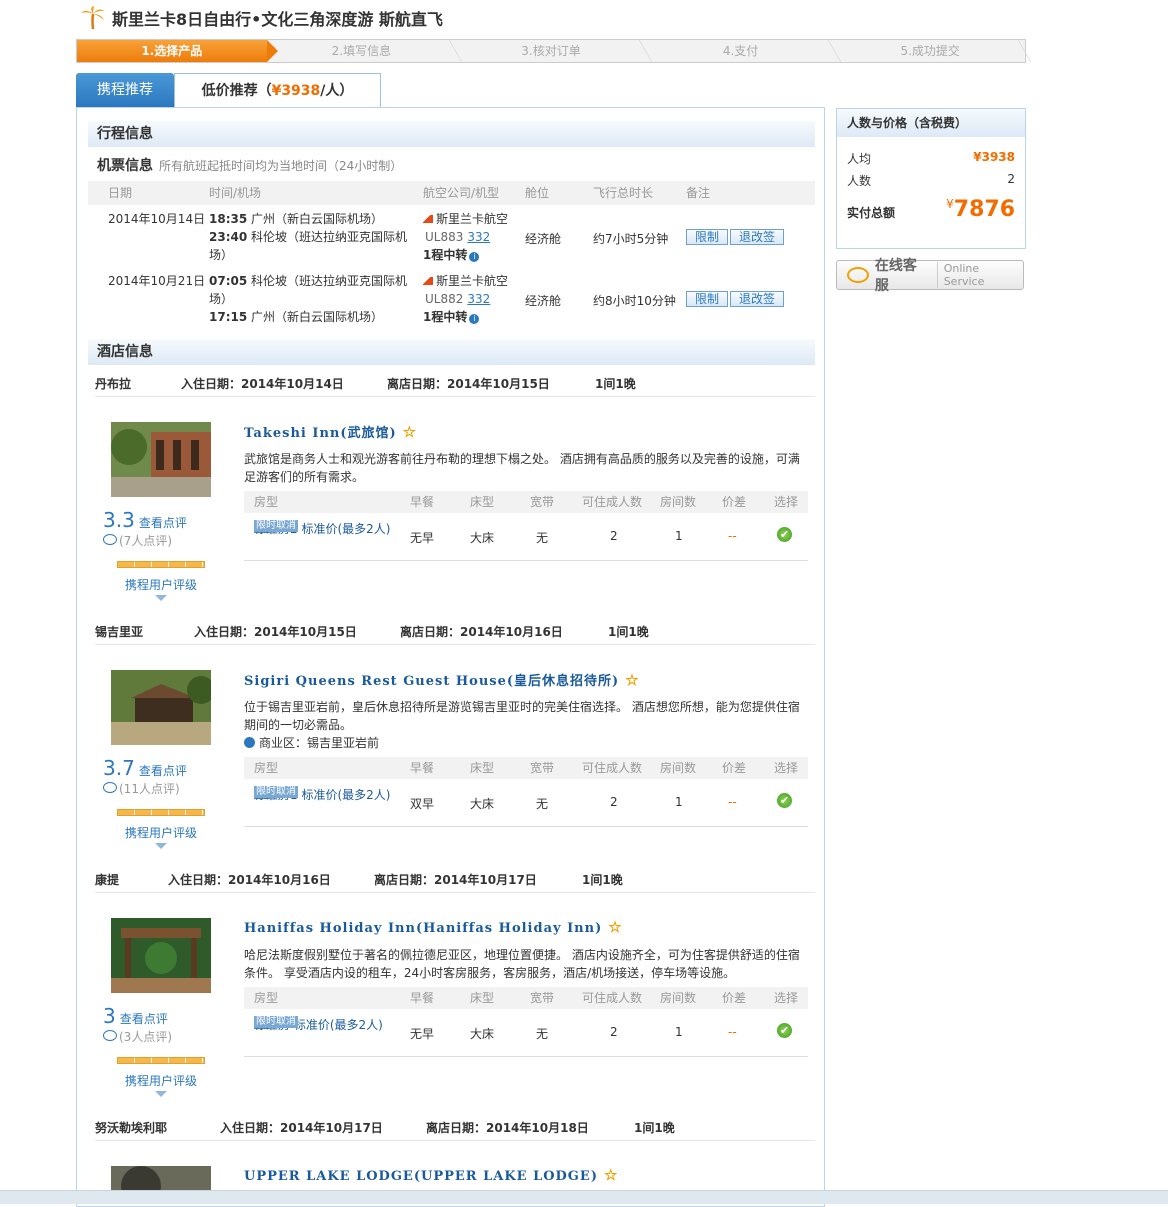 This screenshot has height=1207, width=1168. I want to click on palm-logo-icon, so click(93, 18).